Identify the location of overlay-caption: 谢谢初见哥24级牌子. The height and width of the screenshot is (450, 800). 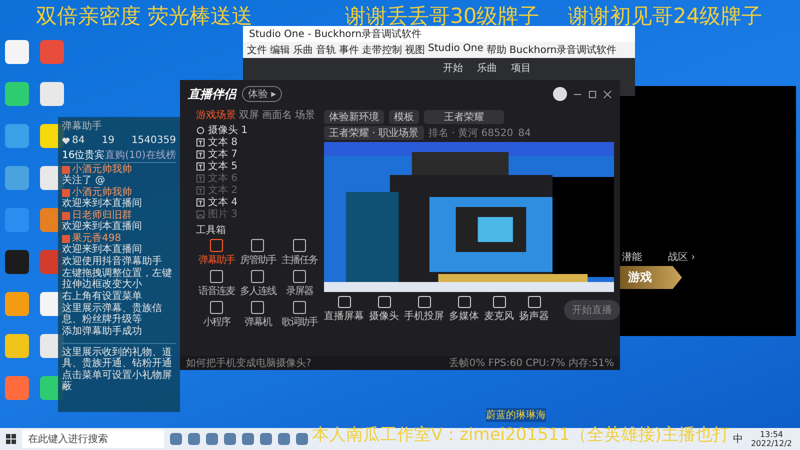
(665, 16).